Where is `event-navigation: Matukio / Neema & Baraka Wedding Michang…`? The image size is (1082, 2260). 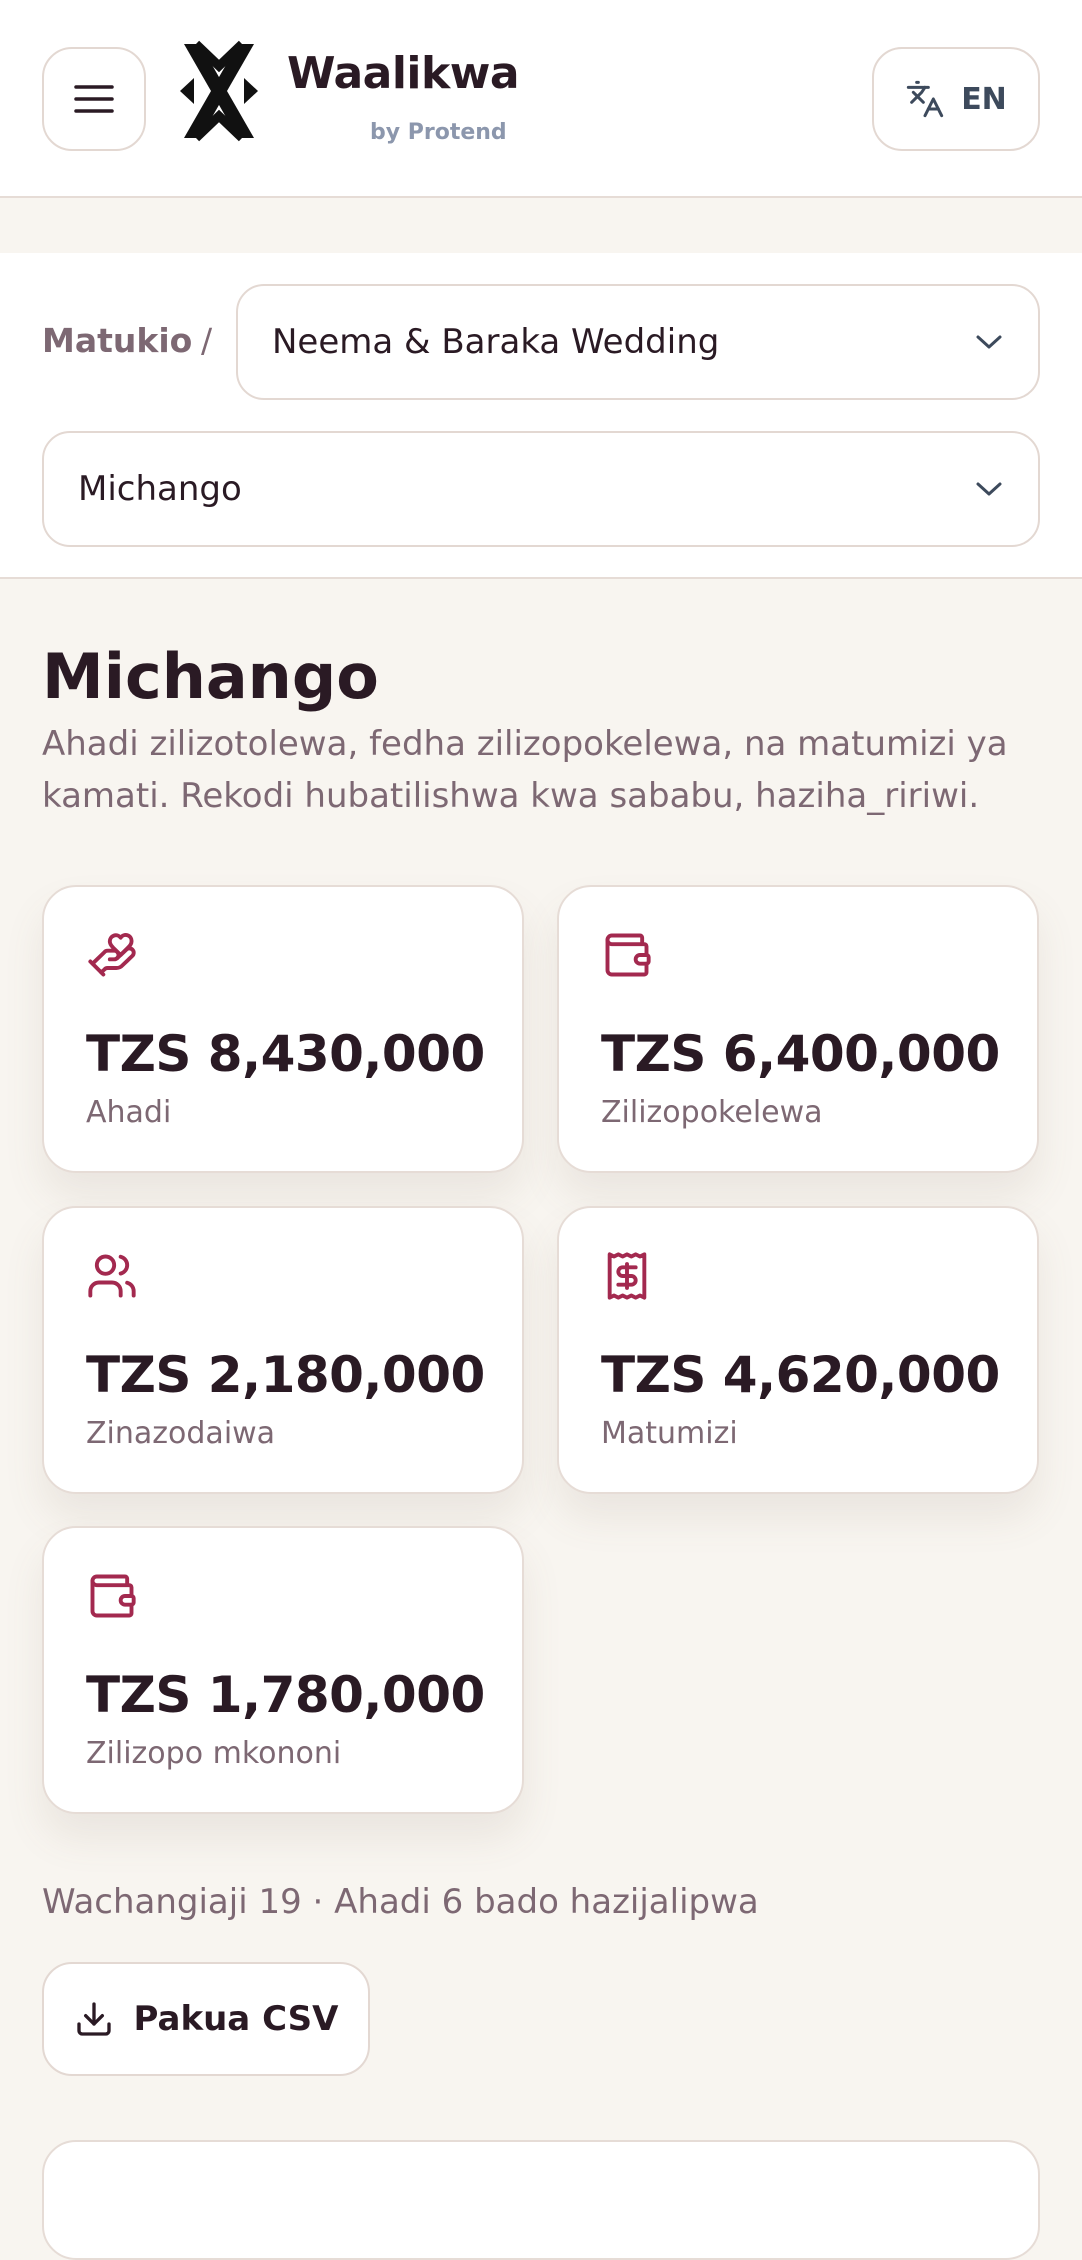
event-navigation: Matukio / Neema & Baraka Wedding Michang… is located at coordinates (541, 416).